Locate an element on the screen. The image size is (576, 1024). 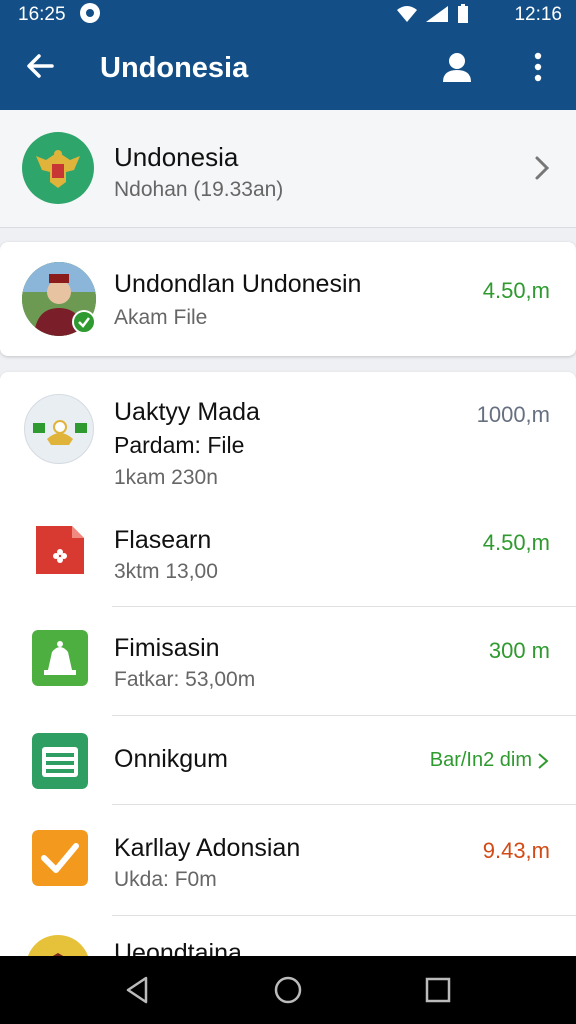
status-icons is located at coordinates (433, 14).